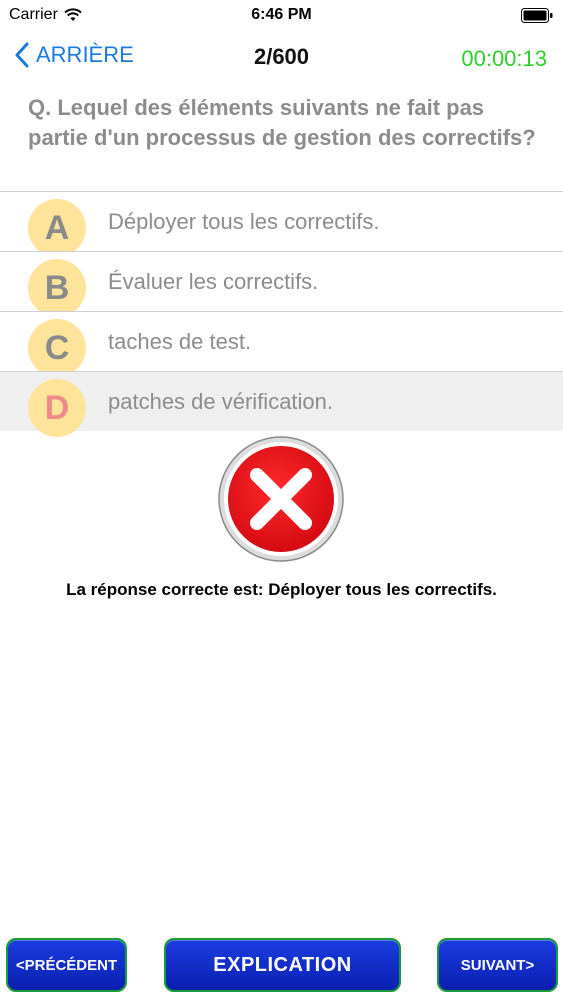 Image resolution: width=563 pixels, height=1000 pixels. What do you see at coordinates (244, 221) in the screenshot?
I see `option-a-text: Déployer tous les correctifs.` at bounding box center [244, 221].